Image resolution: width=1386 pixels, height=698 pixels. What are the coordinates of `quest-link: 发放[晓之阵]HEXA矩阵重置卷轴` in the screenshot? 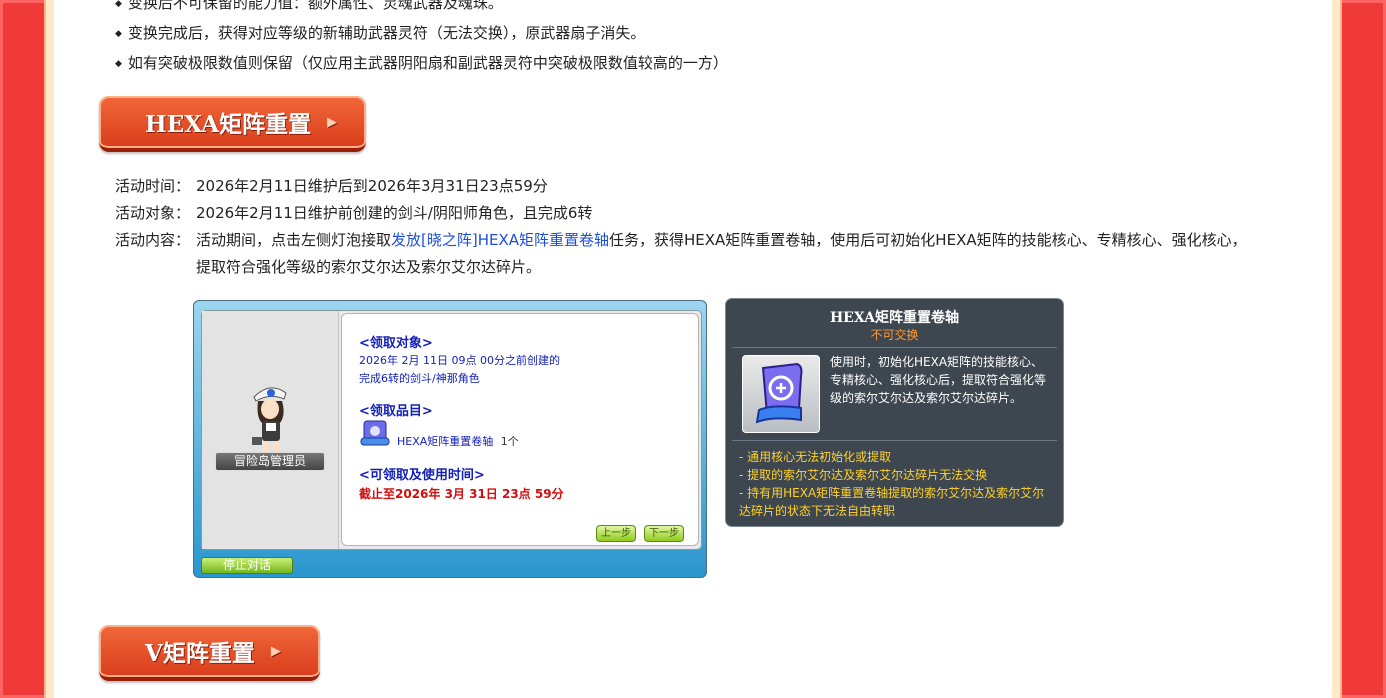 It's located at (500, 240).